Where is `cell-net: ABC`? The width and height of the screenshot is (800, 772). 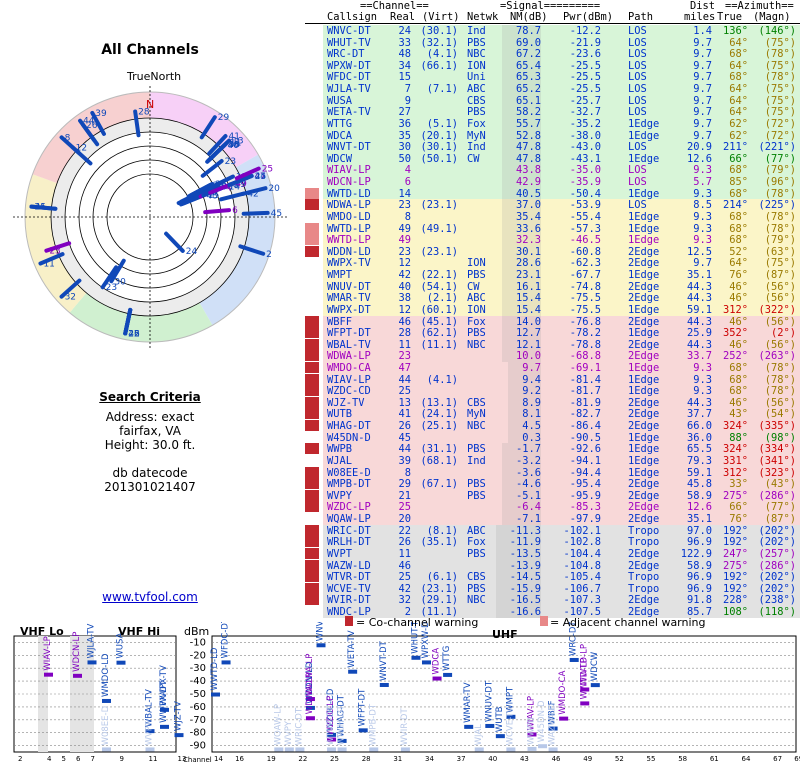 cell-net: ABC is located at coordinates (476, 89).